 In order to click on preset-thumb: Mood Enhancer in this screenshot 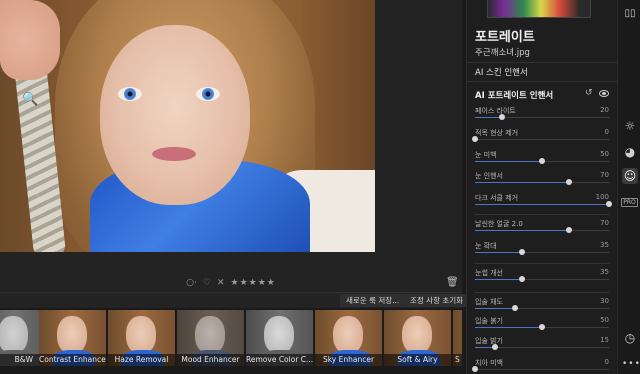, I will do `click(210, 338)`.